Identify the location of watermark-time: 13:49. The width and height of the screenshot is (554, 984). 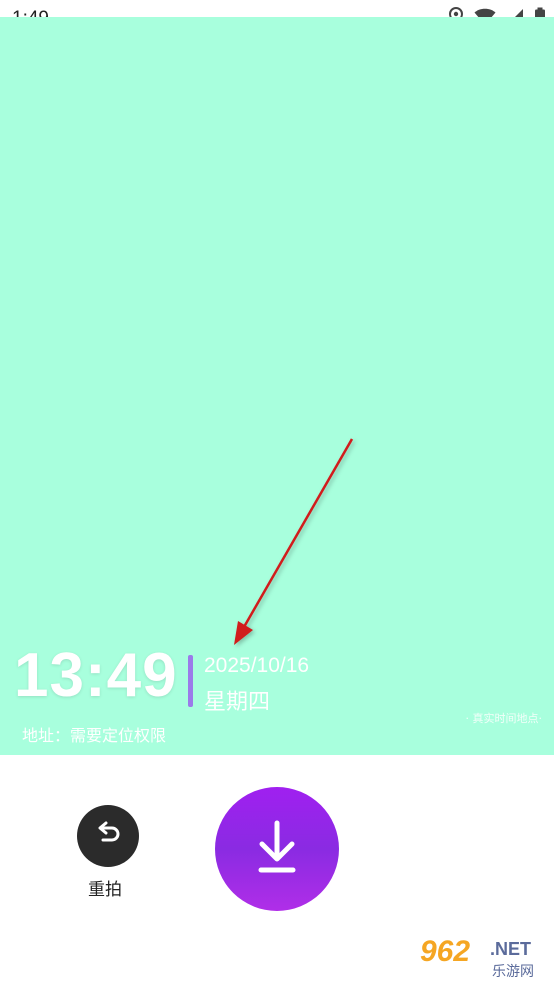
(96, 675).